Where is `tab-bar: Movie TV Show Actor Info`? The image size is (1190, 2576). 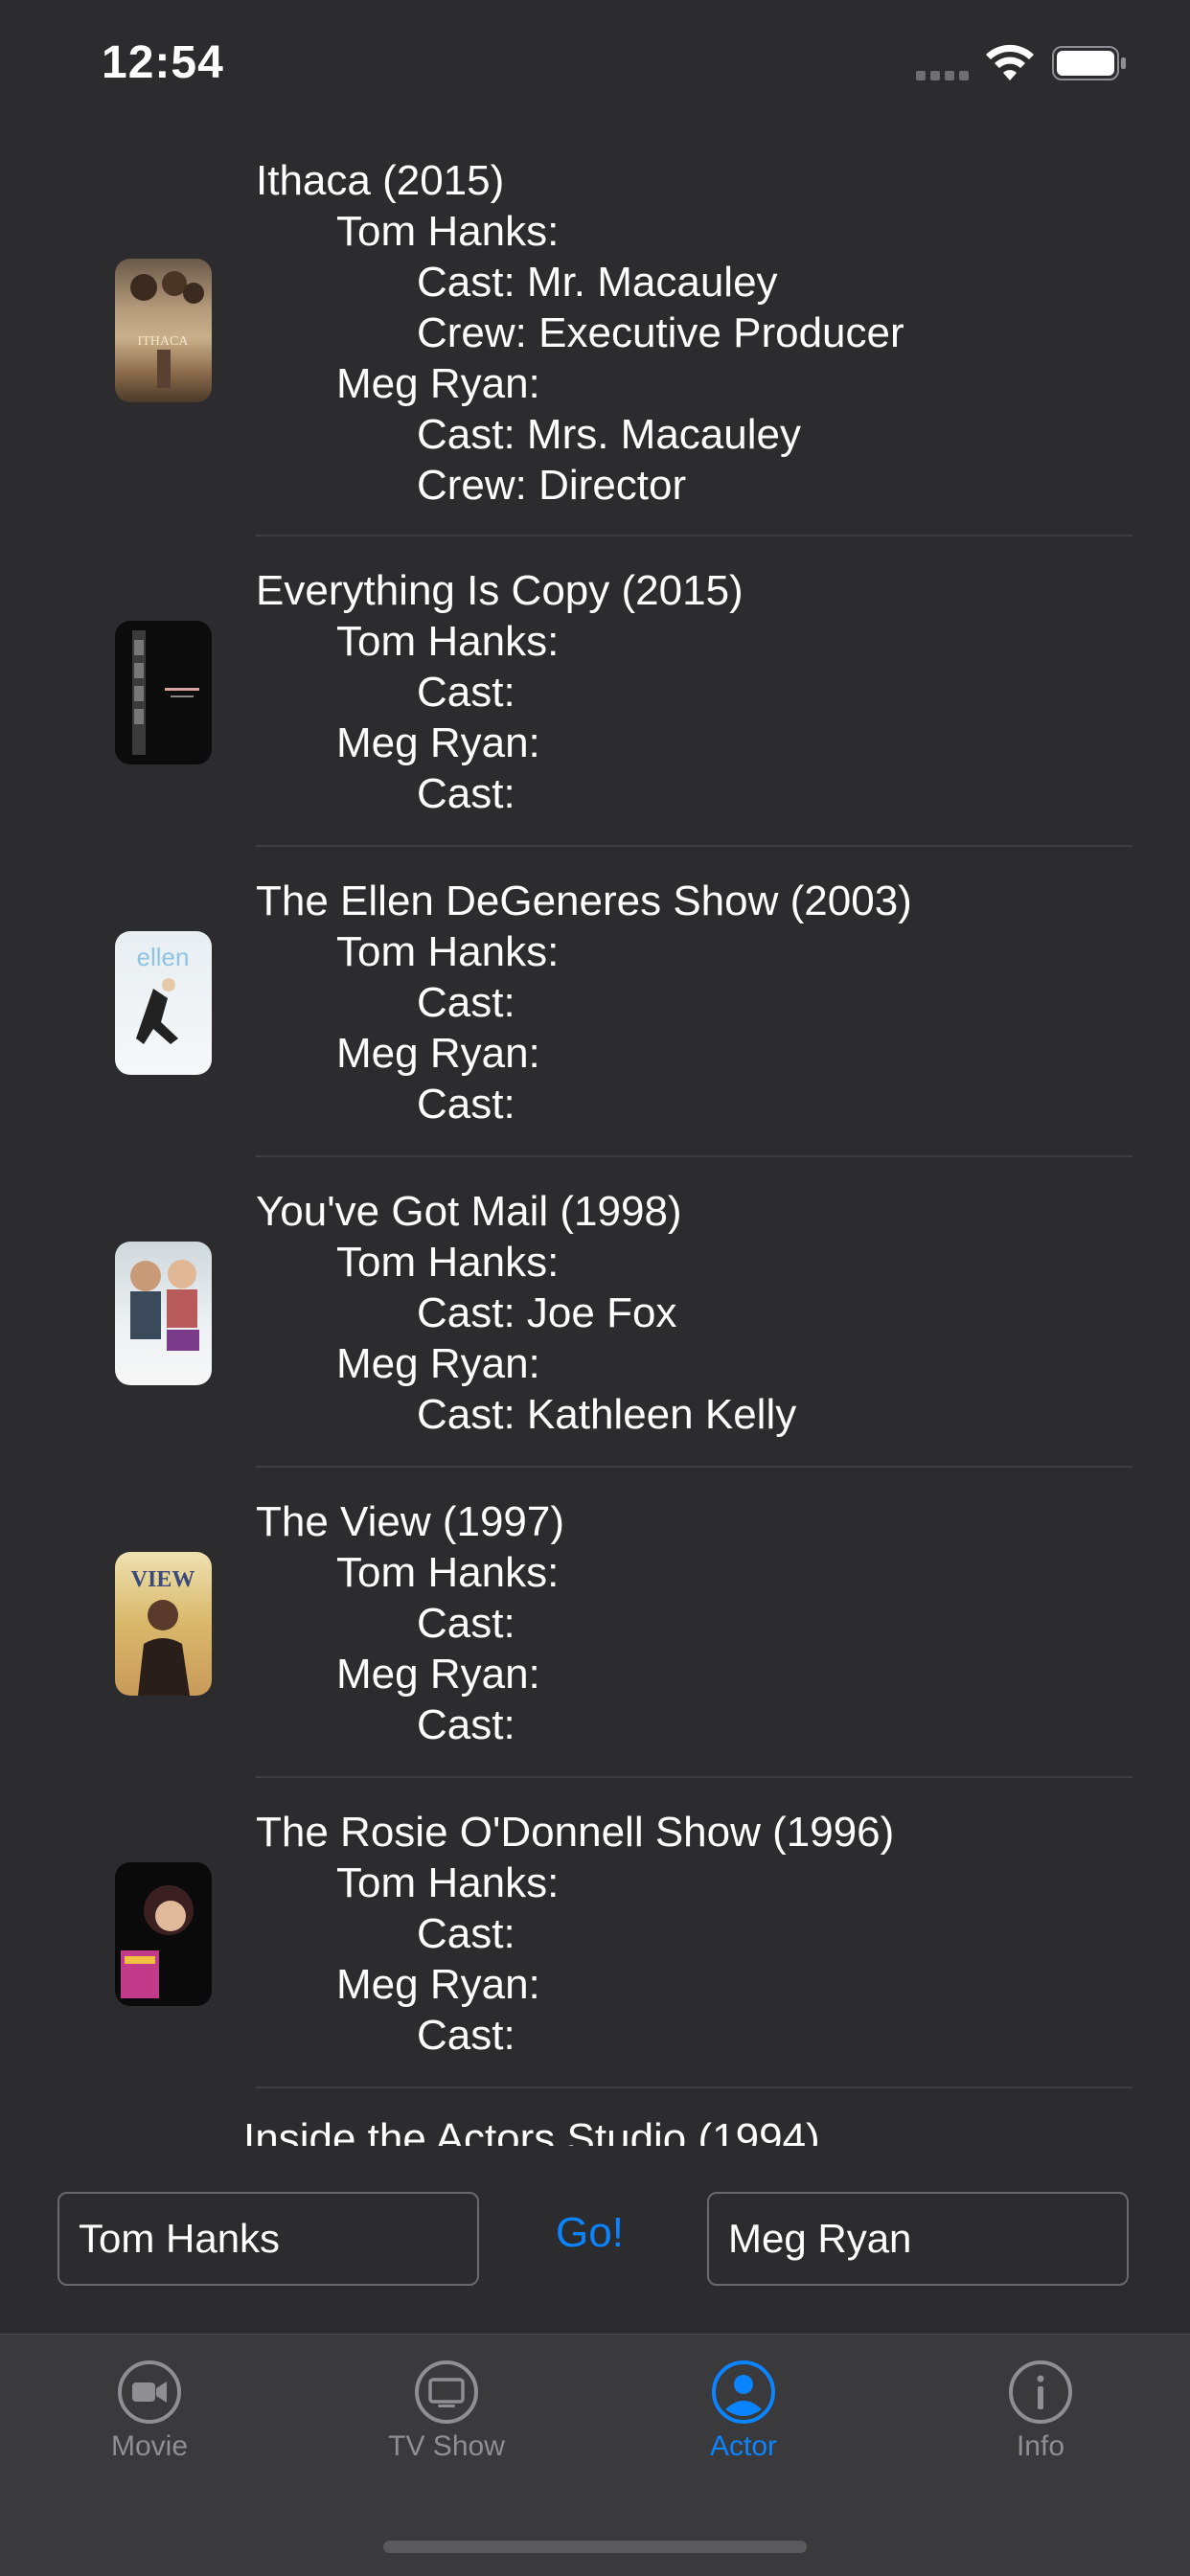
tab-bar: Movie TV Show Actor Info is located at coordinates (595, 2455).